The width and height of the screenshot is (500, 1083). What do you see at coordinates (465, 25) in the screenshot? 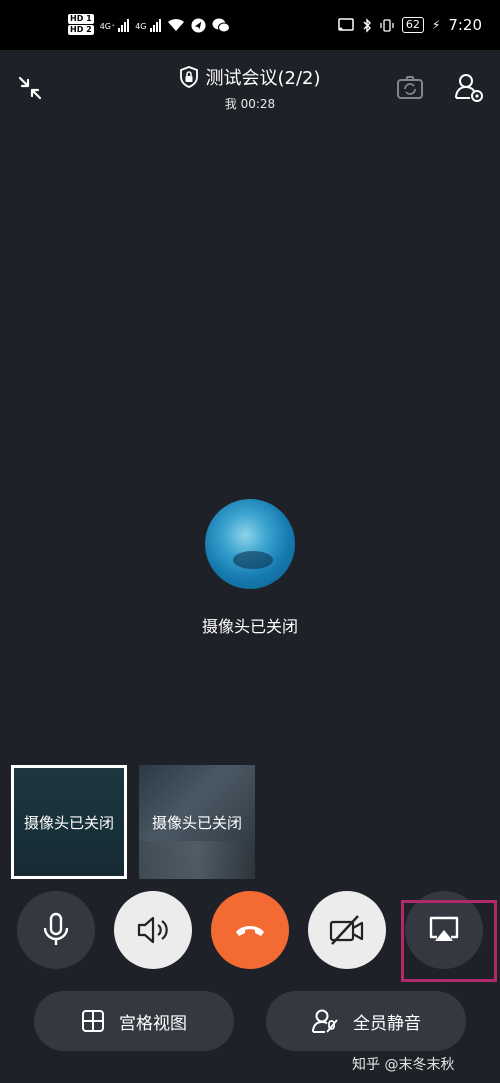
I see `clock: 7:20` at bounding box center [465, 25].